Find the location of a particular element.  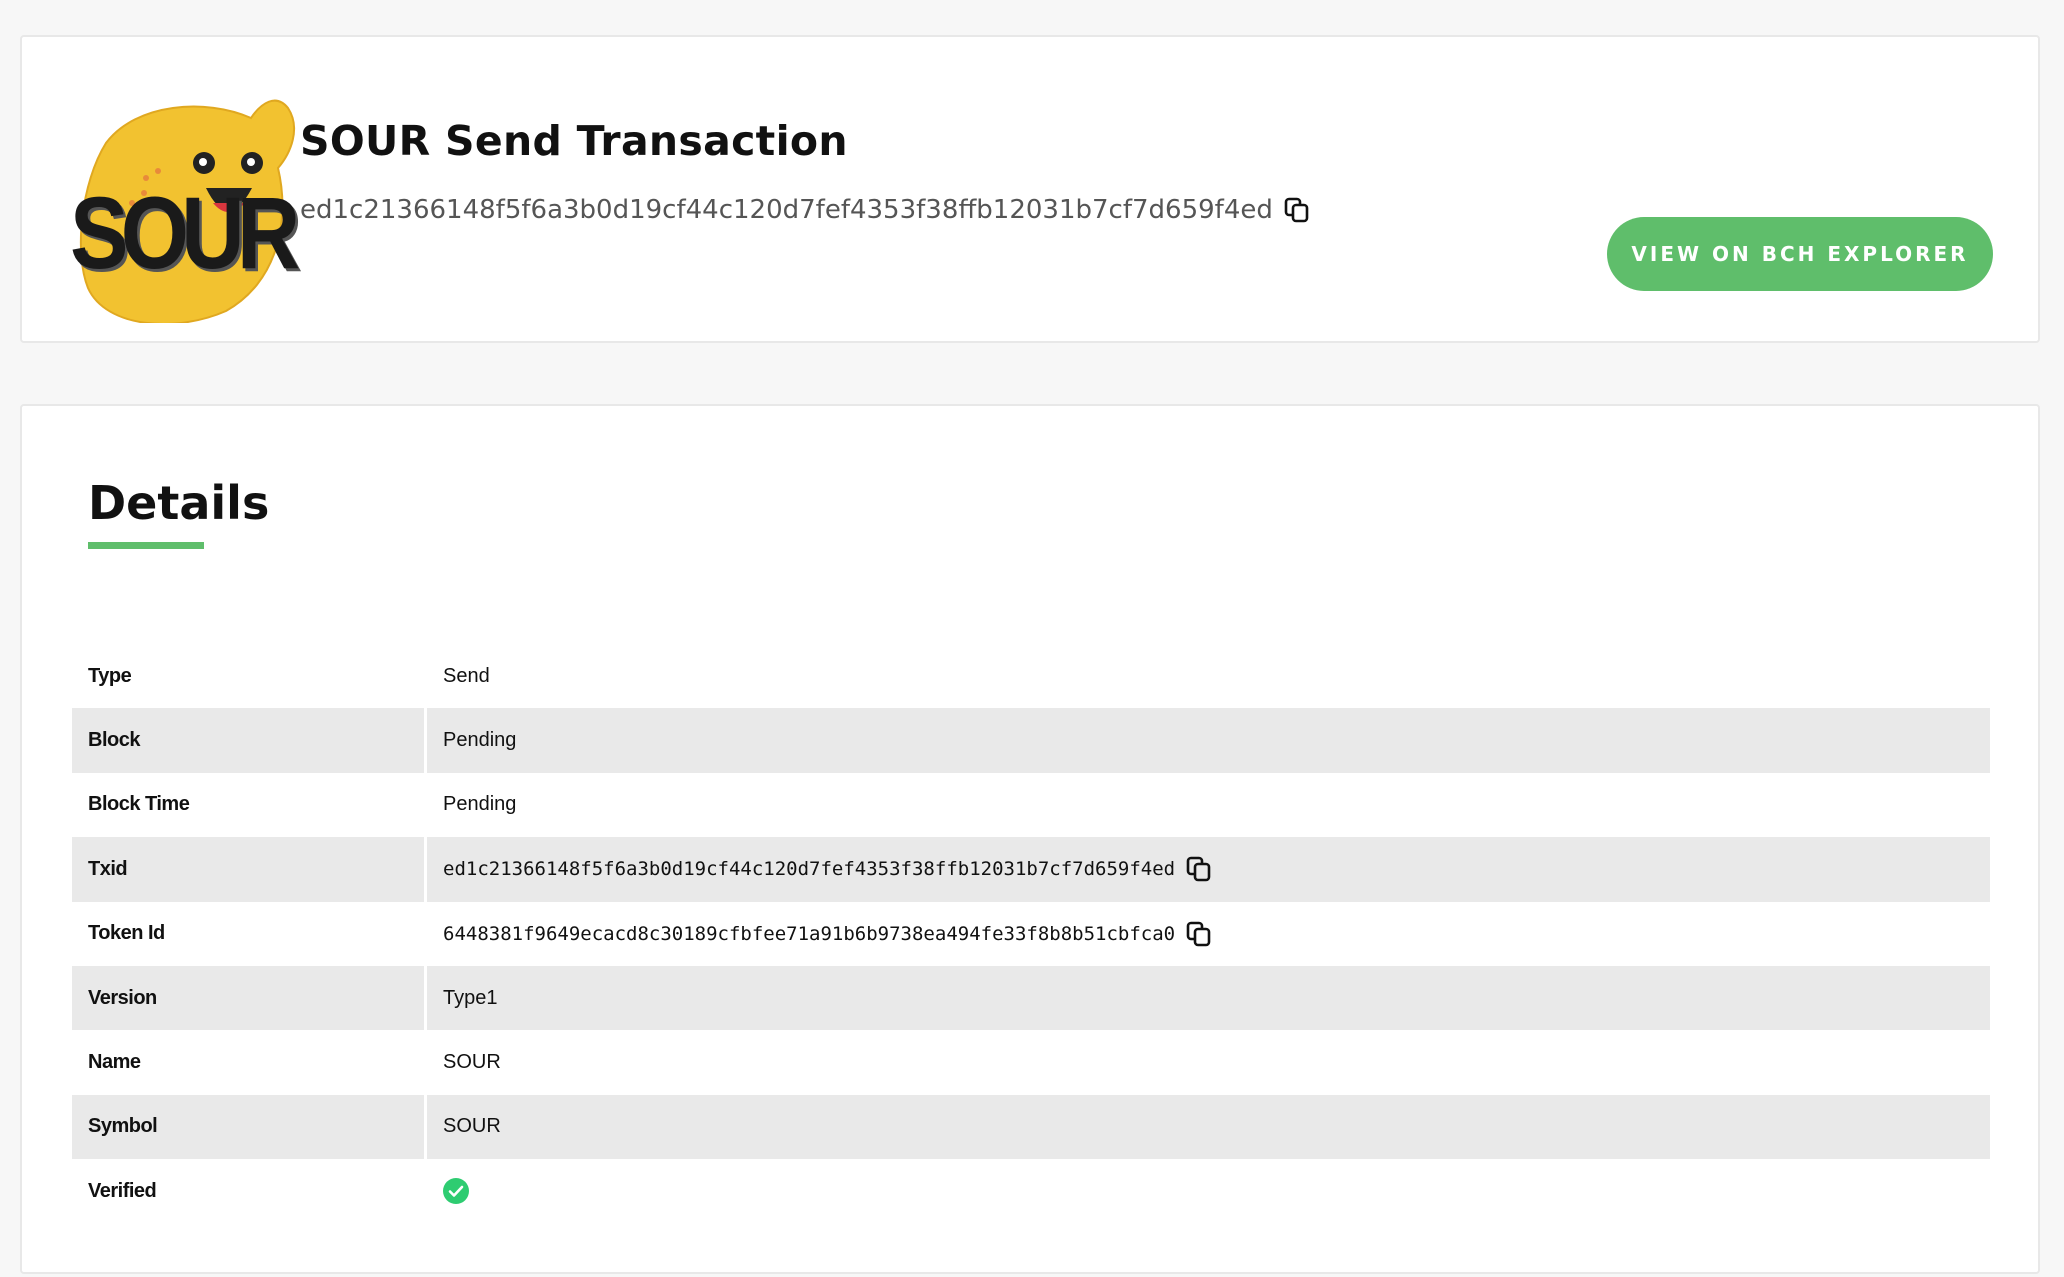

row-label: Block Time is located at coordinates (139, 804).